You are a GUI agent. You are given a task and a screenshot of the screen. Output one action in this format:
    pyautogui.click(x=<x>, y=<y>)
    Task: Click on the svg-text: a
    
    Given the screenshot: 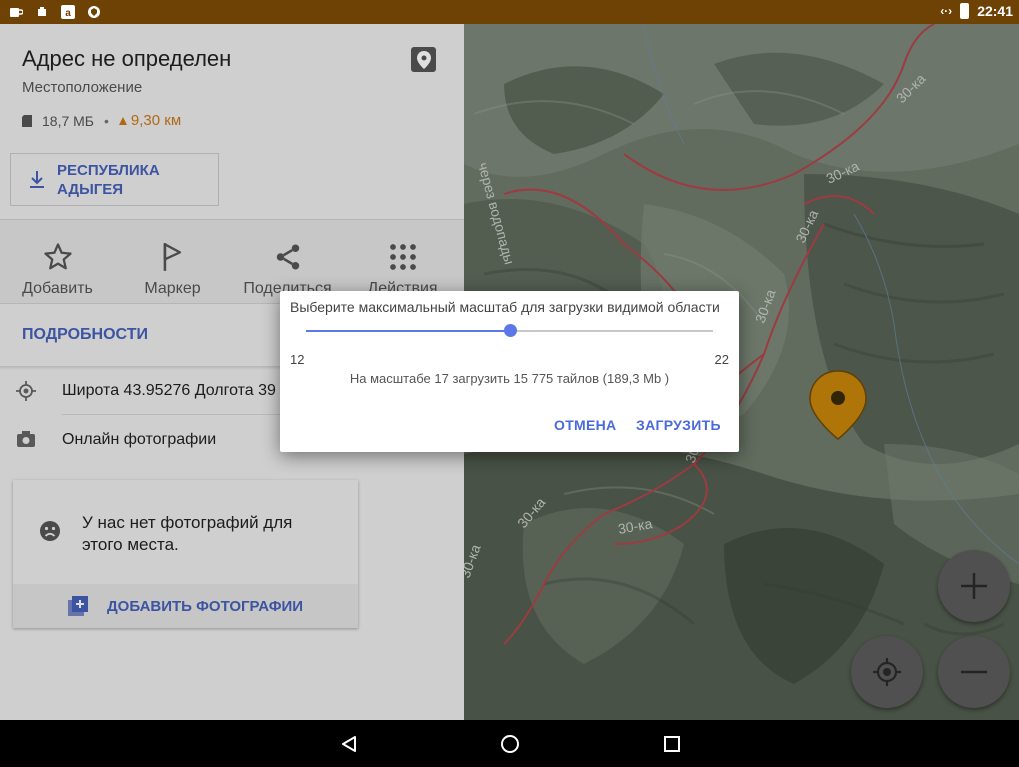 What is the action you would take?
    pyautogui.click(x=68, y=13)
    